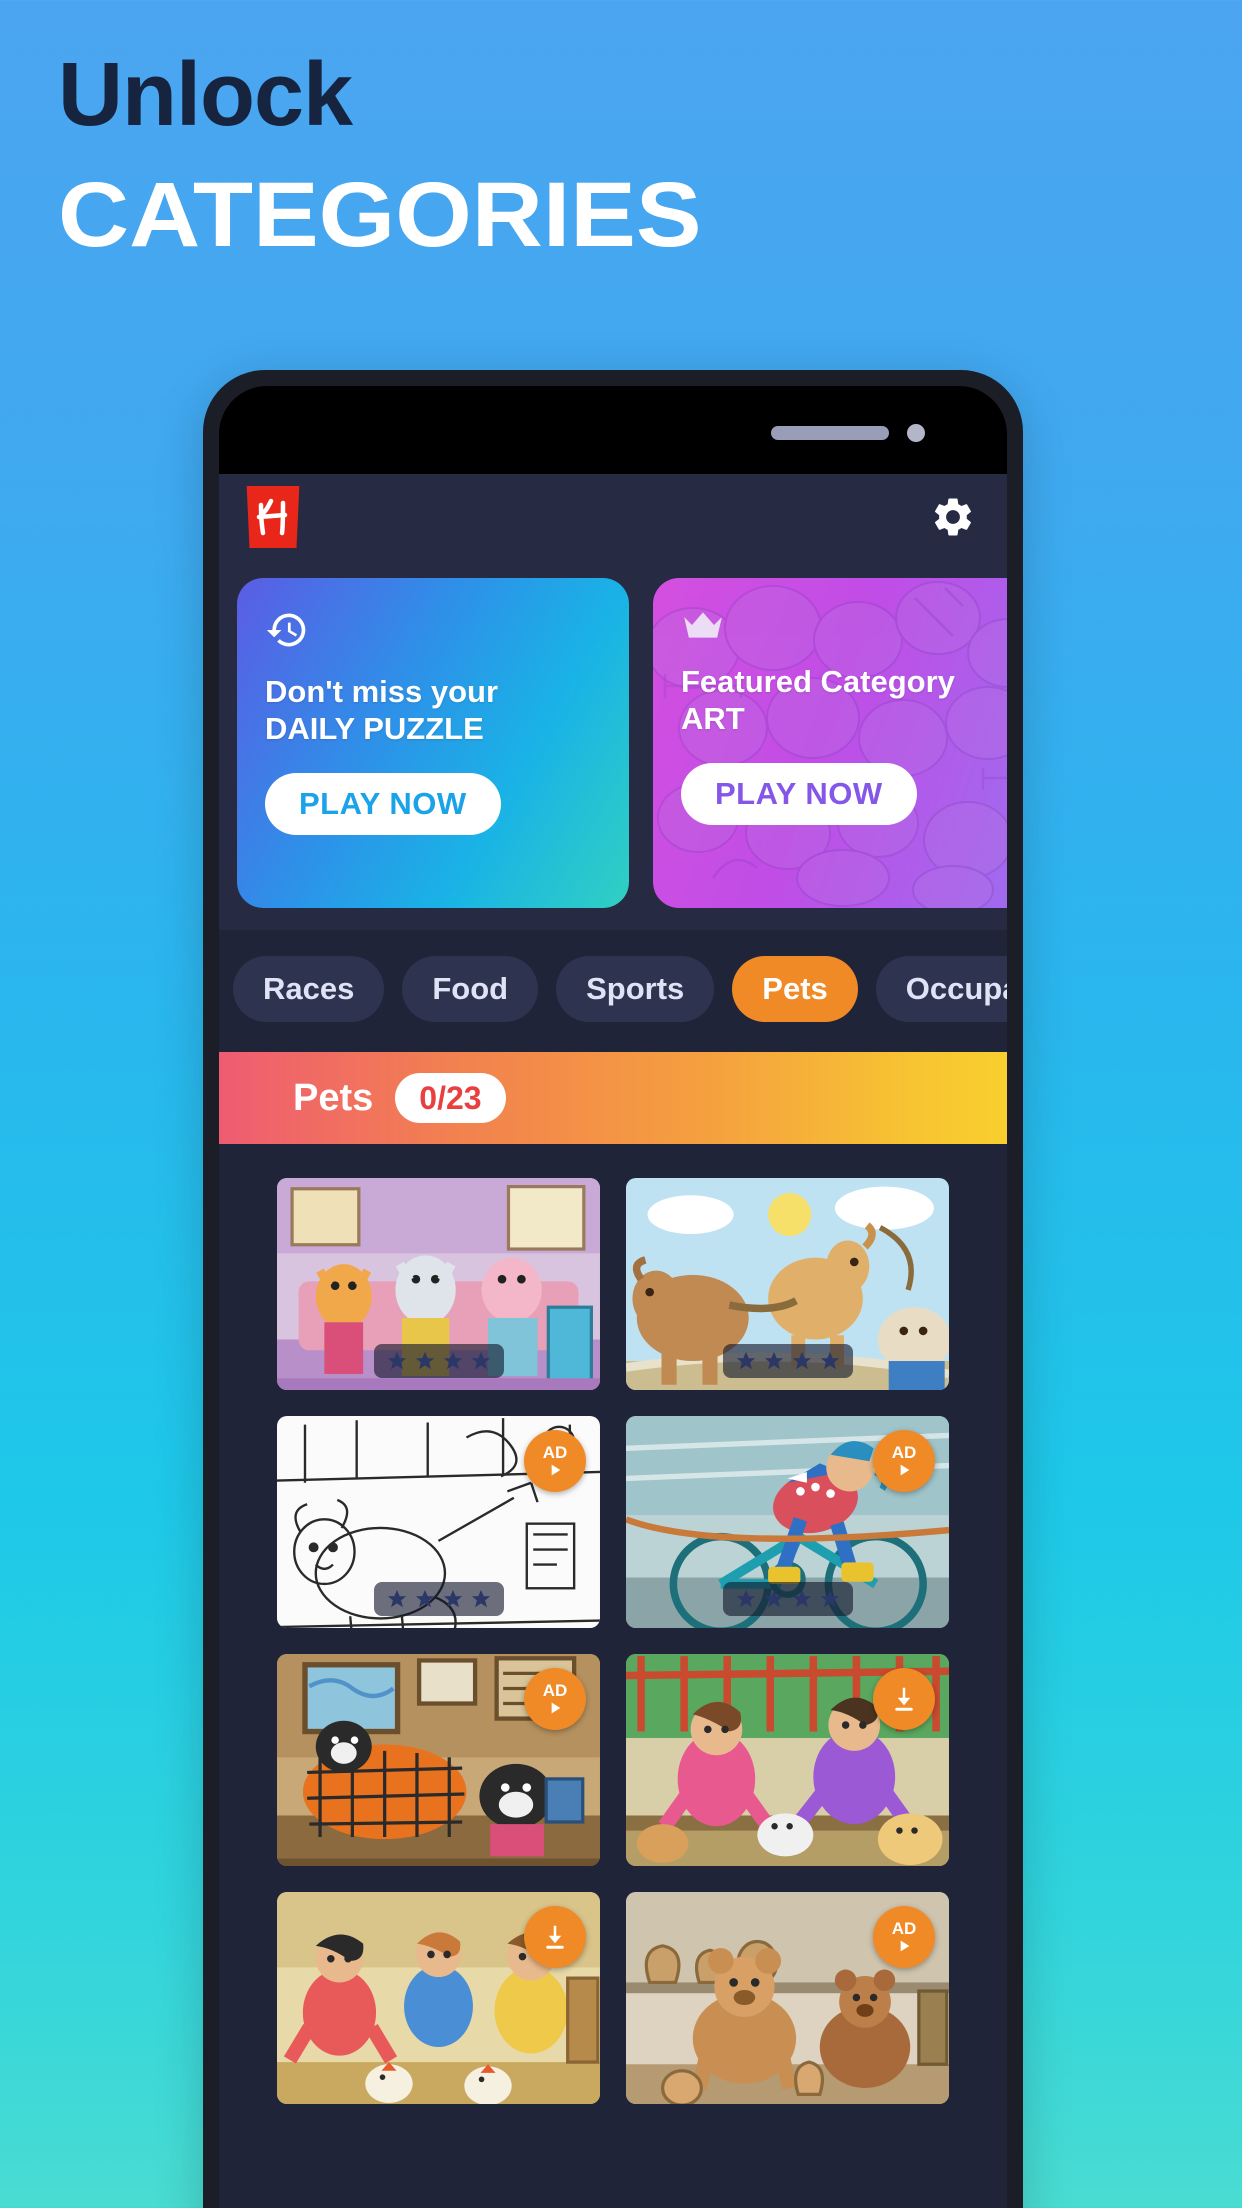 The image size is (1242, 2208). I want to click on puzzle-ad-badge-8: AD, so click(904, 1937).